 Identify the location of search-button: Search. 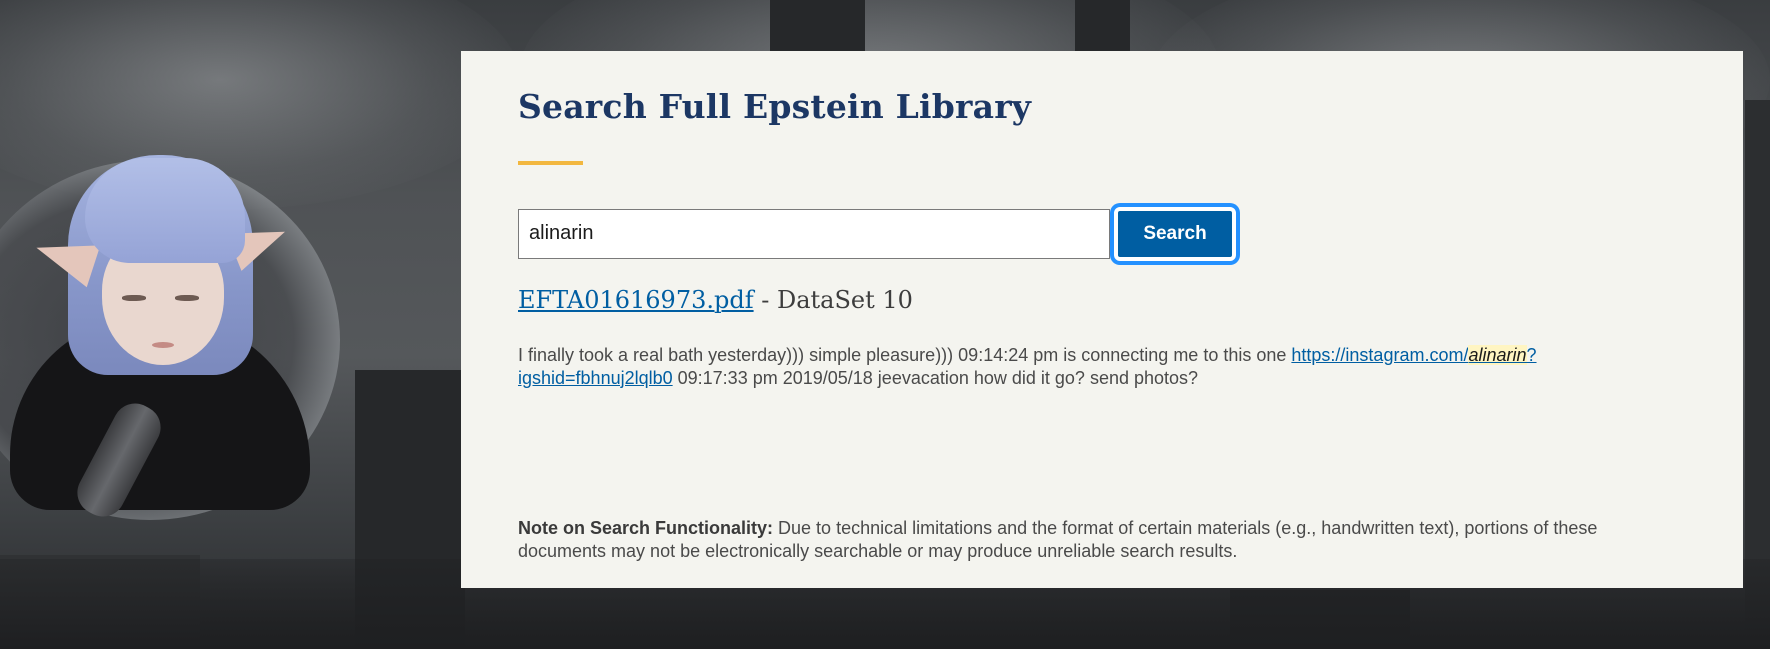
(1175, 233).